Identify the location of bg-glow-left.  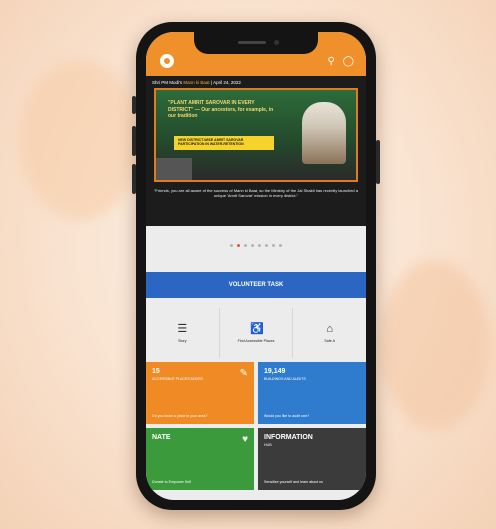
(80, 140).